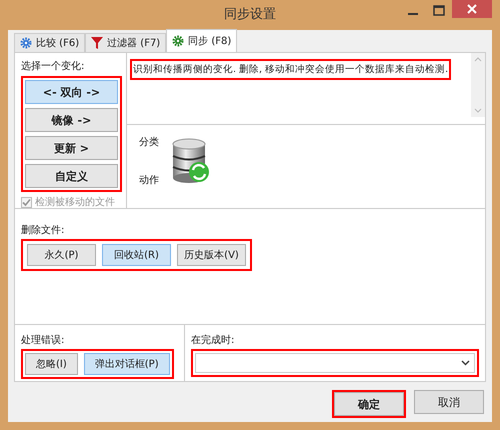  I want to click on preview-label: 动作, so click(149, 180).